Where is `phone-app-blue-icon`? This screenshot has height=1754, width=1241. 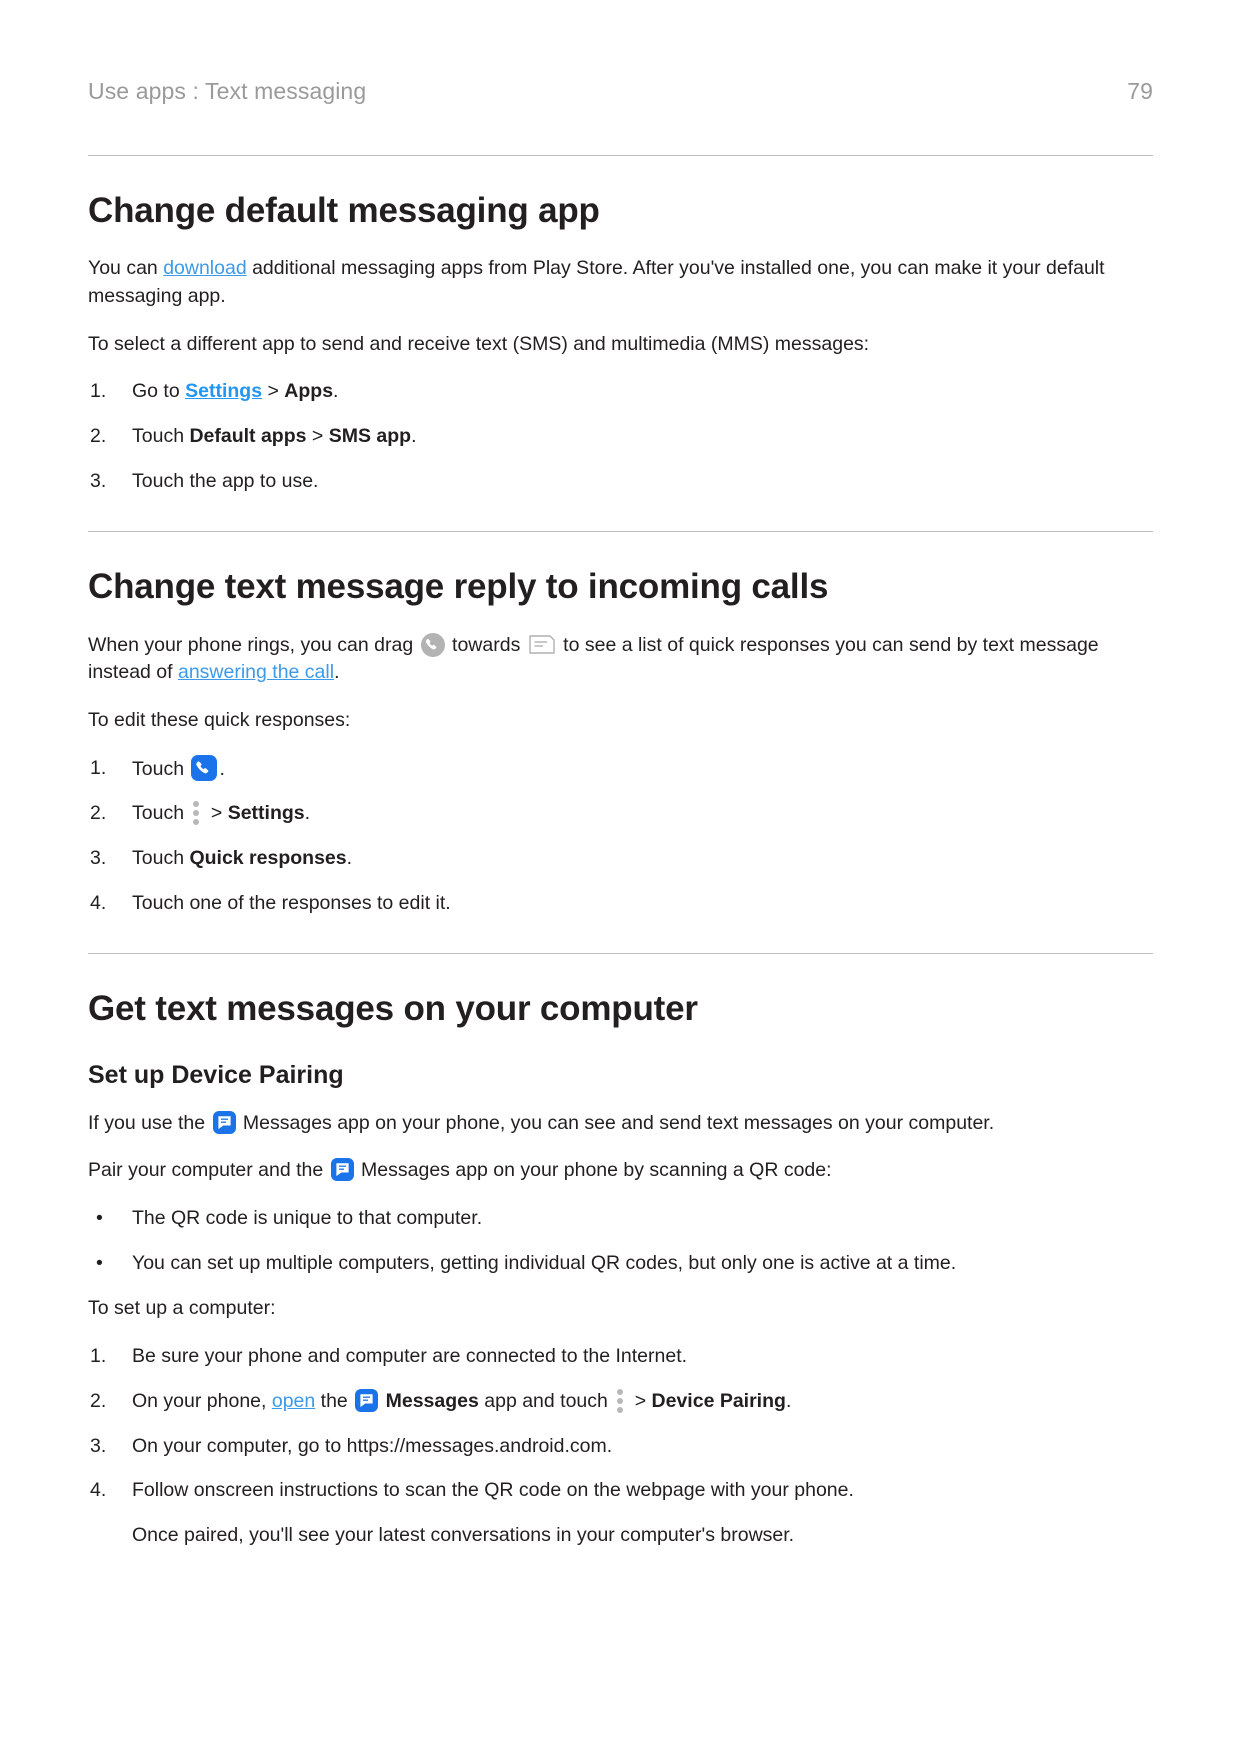
phone-app-blue-icon is located at coordinates (204, 767).